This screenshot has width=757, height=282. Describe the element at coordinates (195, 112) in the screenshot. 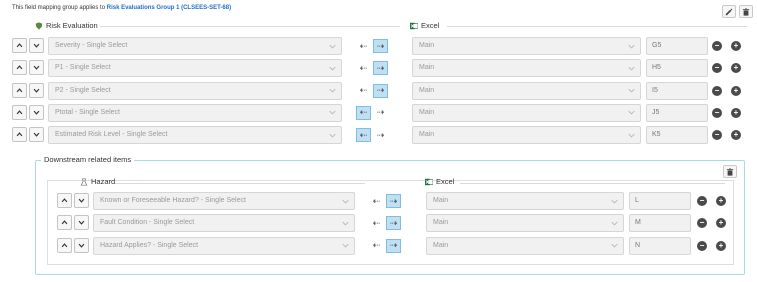

I see `source-field-select: Ptotal - Single Select` at that location.